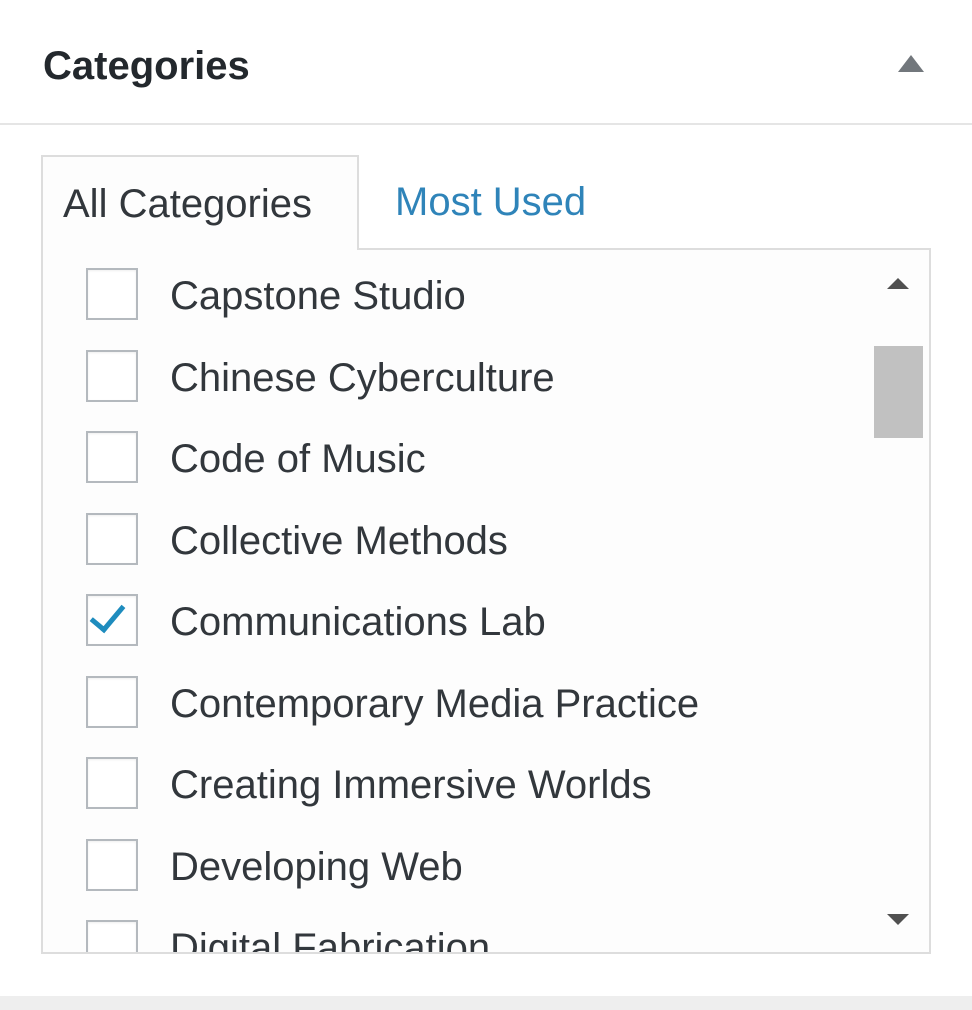 This screenshot has height=1010, width=972. I want to click on category-item: Digital Fabrication, so click(458, 927).